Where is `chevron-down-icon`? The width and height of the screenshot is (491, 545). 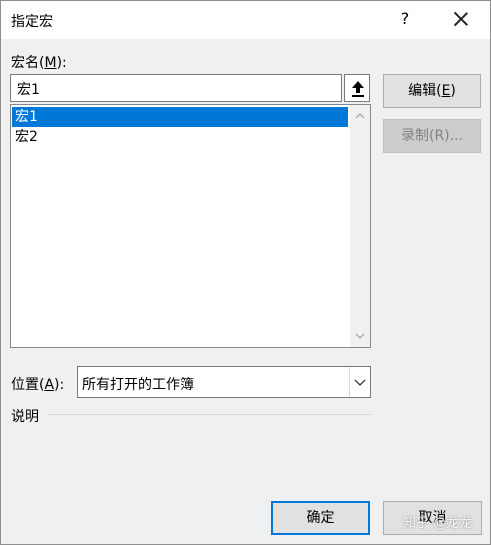
chevron-down-icon is located at coordinates (360, 382).